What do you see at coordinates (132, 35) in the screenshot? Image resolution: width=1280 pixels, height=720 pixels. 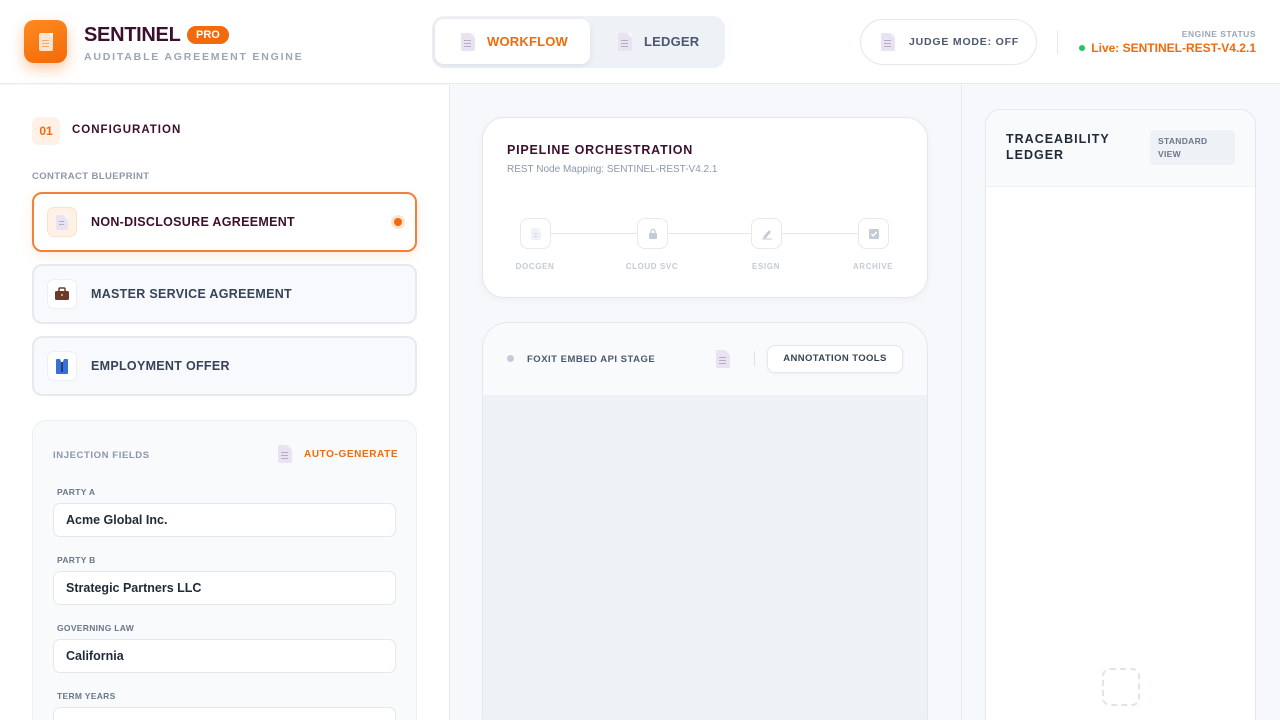 I see `brand-name: SENTINEL` at bounding box center [132, 35].